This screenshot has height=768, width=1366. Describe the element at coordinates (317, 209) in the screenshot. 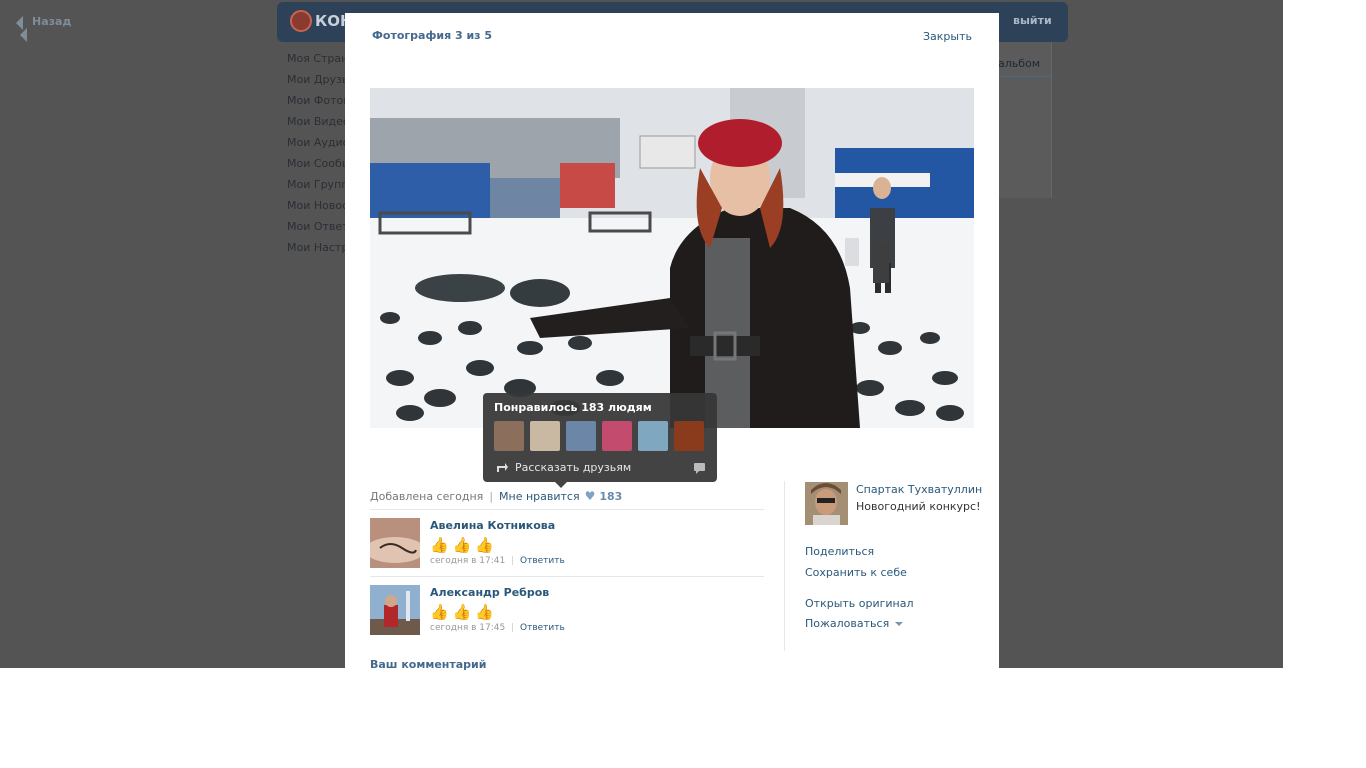

I see `nav-item-my-news: Мои Новости` at that location.